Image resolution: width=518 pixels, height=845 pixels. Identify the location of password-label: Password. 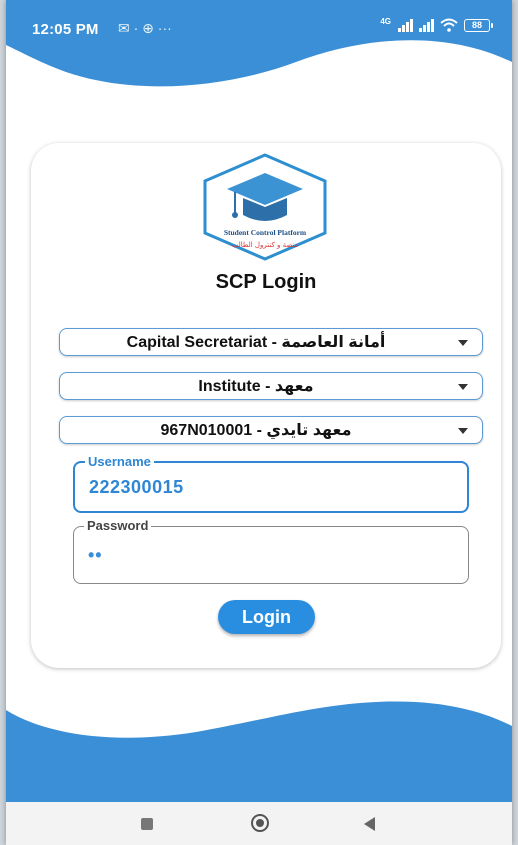
(118, 525).